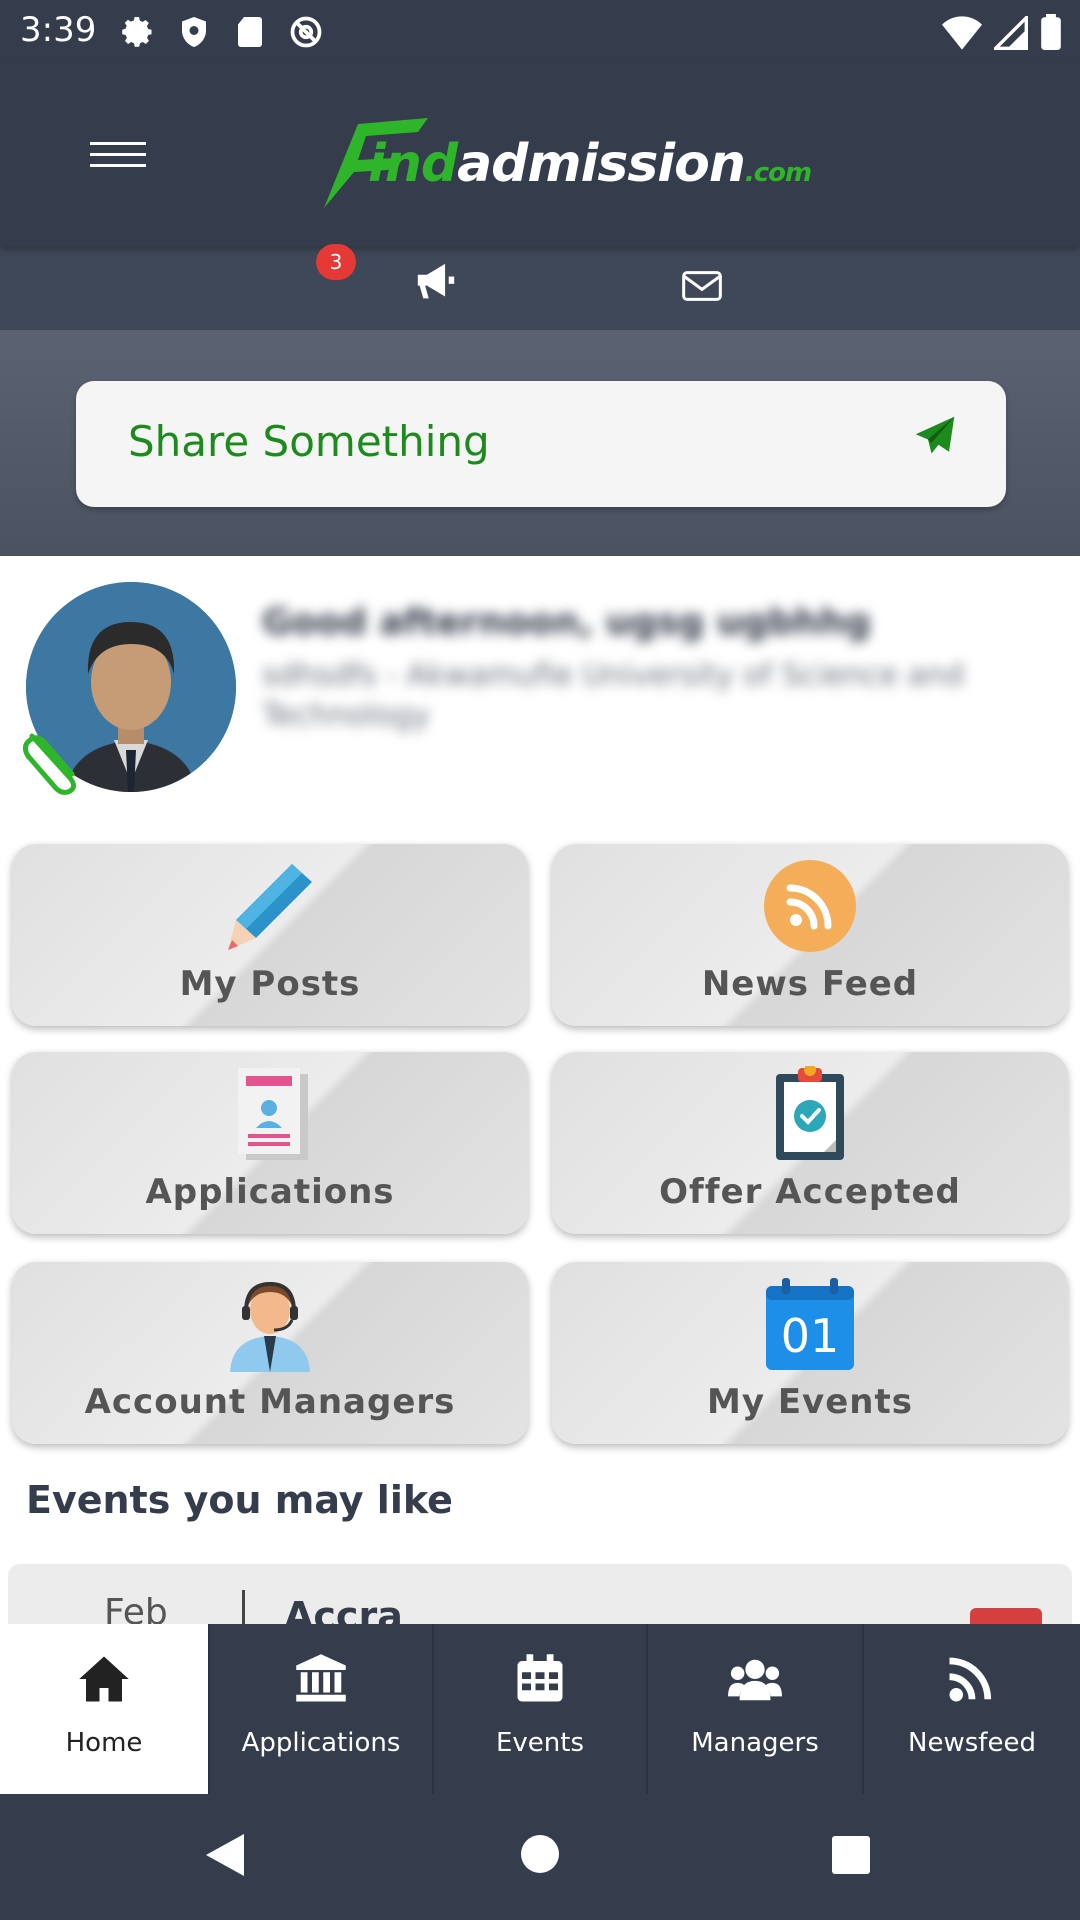 This screenshot has height=1920, width=1080. What do you see at coordinates (810, 1336) in the screenshot?
I see `calendar-day: 01` at bounding box center [810, 1336].